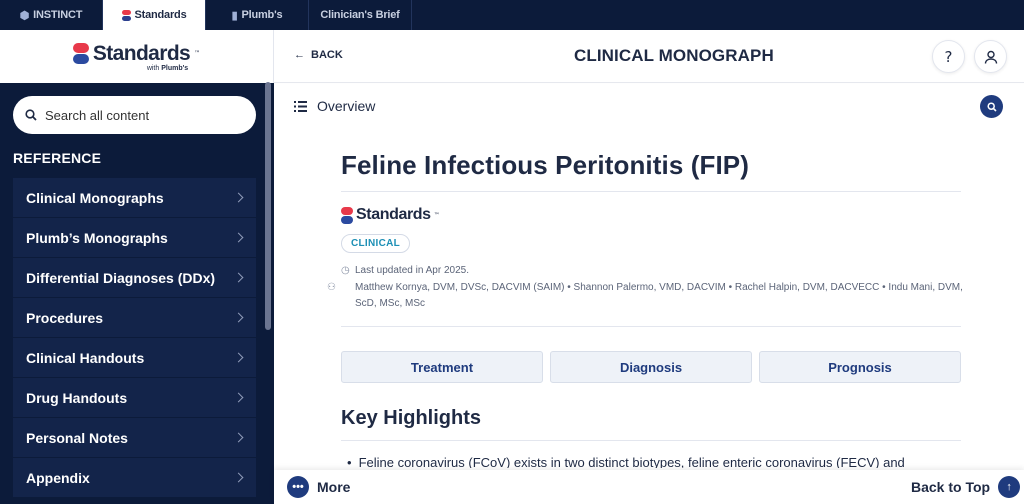  I want to click on product-tab-standards: Standards, so click(154, 15).